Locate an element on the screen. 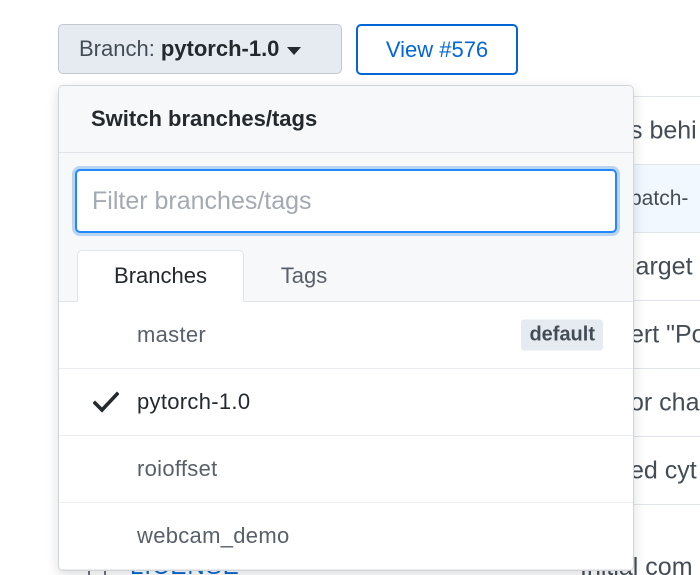  branch-item-label: roioffset is located at coordinates (177, 468).